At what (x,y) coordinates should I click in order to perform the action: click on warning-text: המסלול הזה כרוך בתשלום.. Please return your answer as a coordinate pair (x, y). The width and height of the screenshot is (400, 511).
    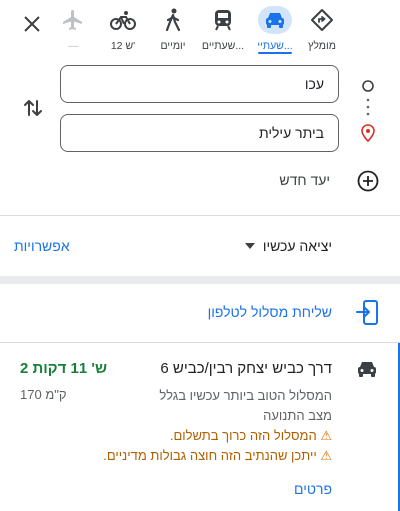
    Looking at the image, I should click on (243, 435).